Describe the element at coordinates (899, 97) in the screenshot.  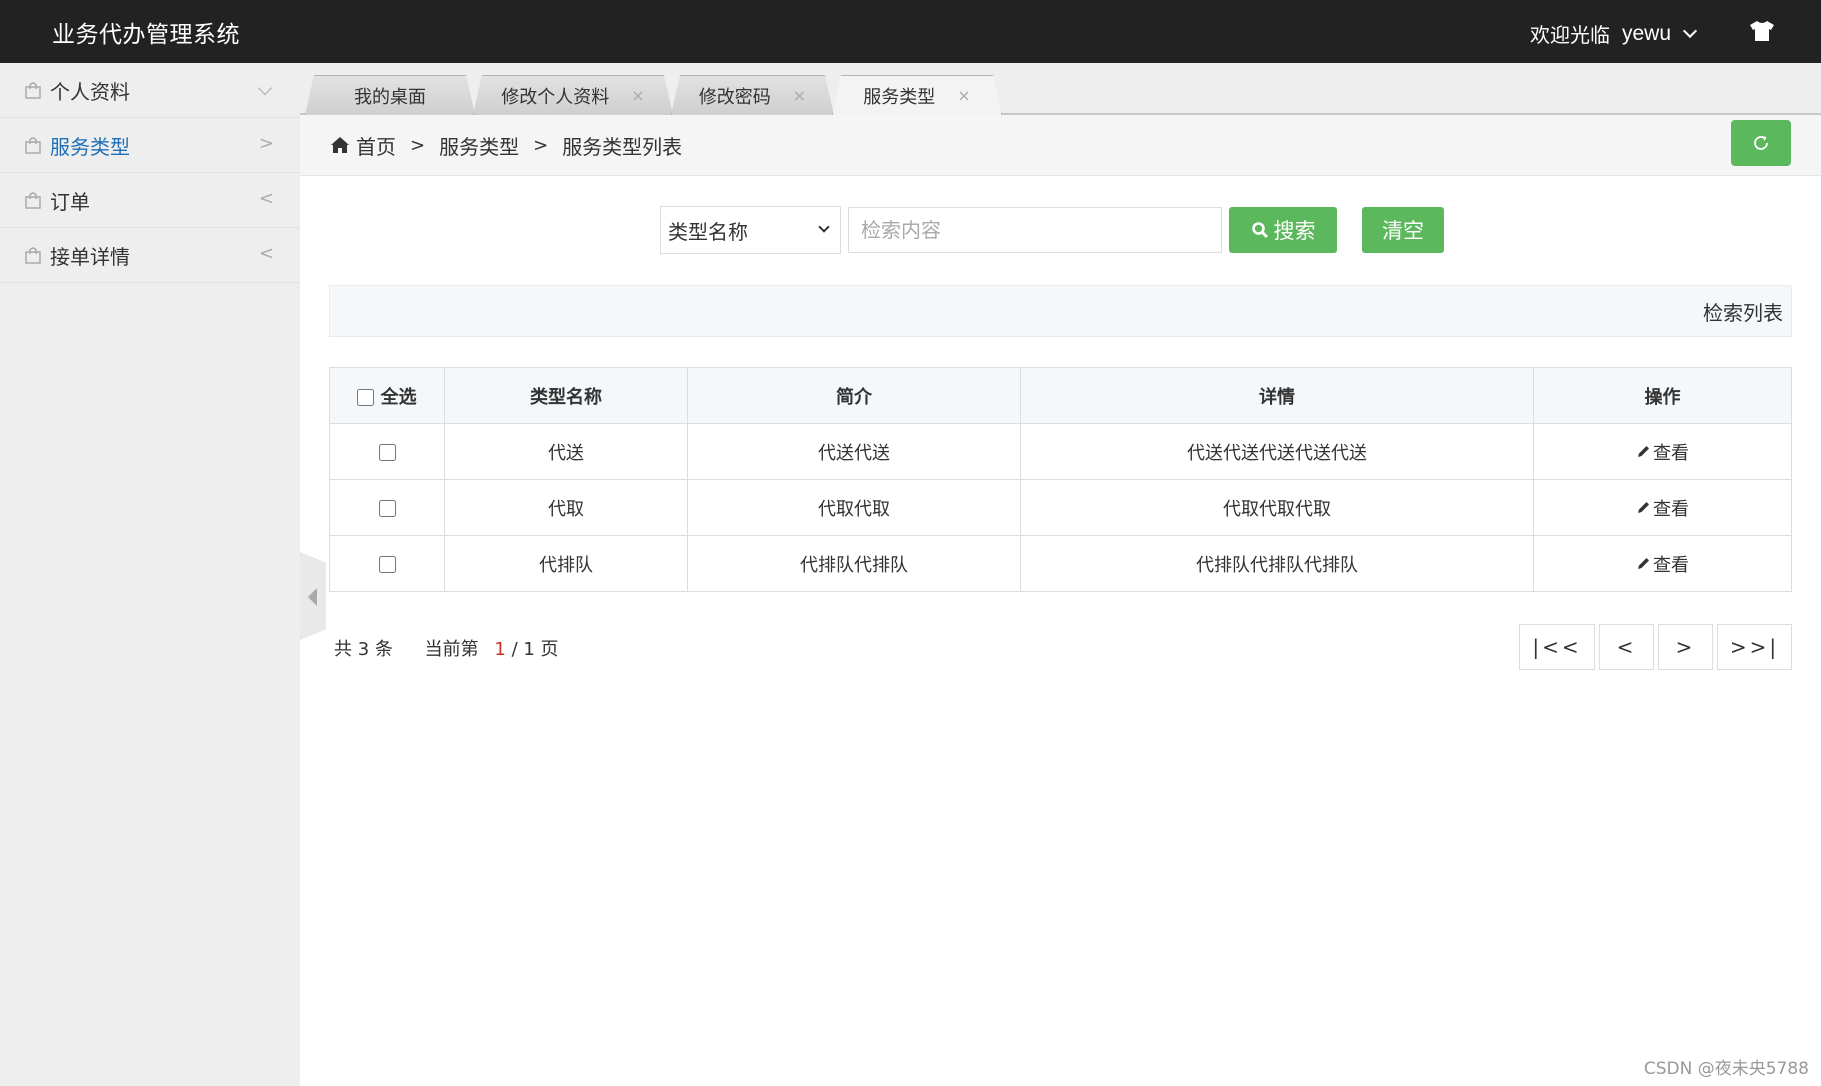
I see `tab-label: 服务类型` at that location.